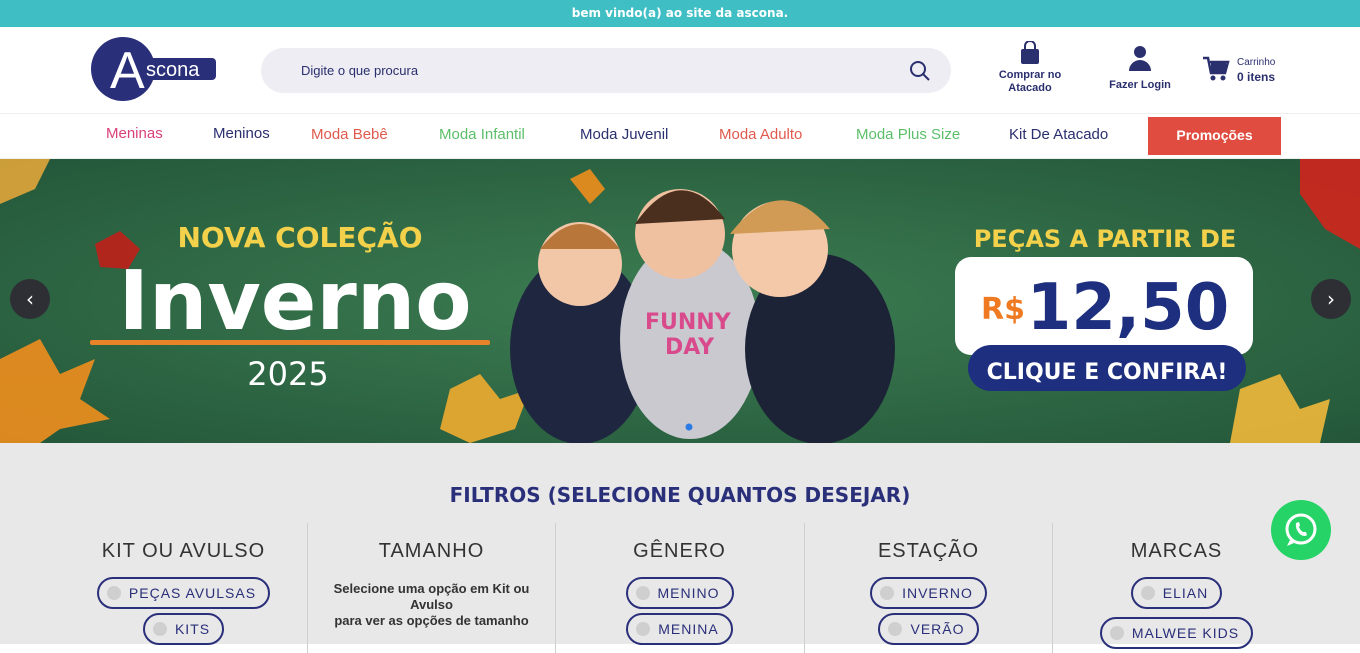  I want to click on filter-option-label: MENINO, so click(688, 593).